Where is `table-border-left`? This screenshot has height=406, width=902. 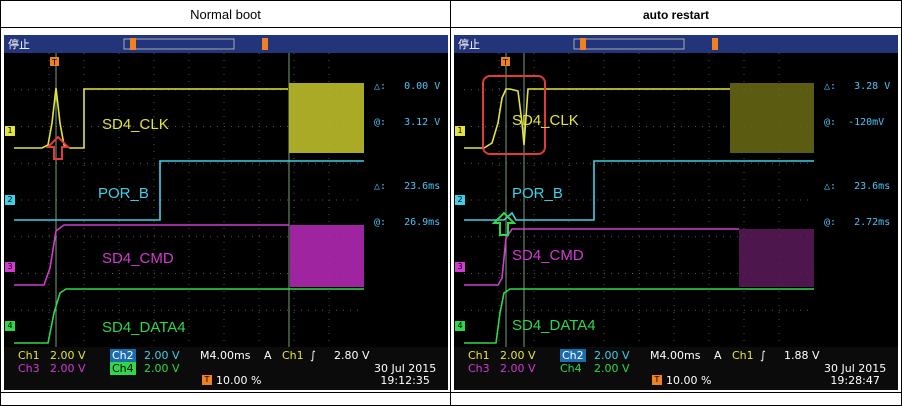 table-border-left is located at coordinates (0, 203).